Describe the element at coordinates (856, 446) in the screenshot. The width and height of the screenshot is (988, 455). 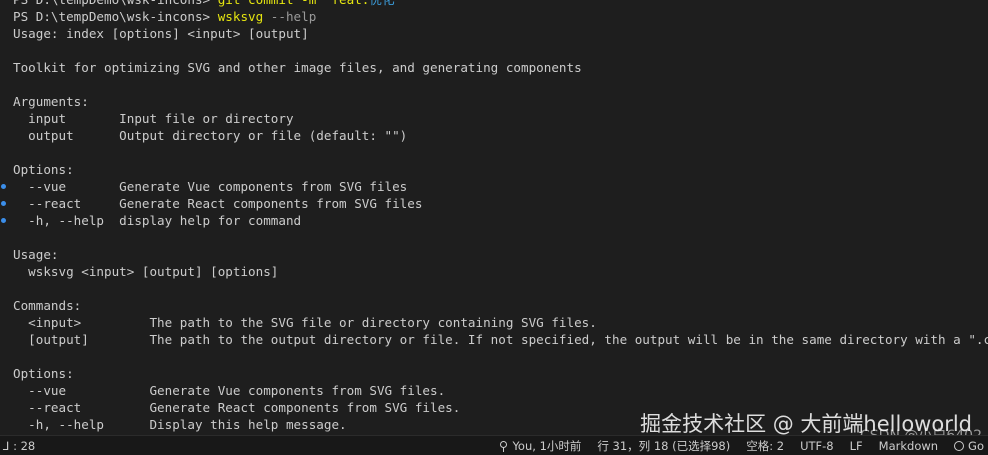
I see `end-of-line: LF` at that location.